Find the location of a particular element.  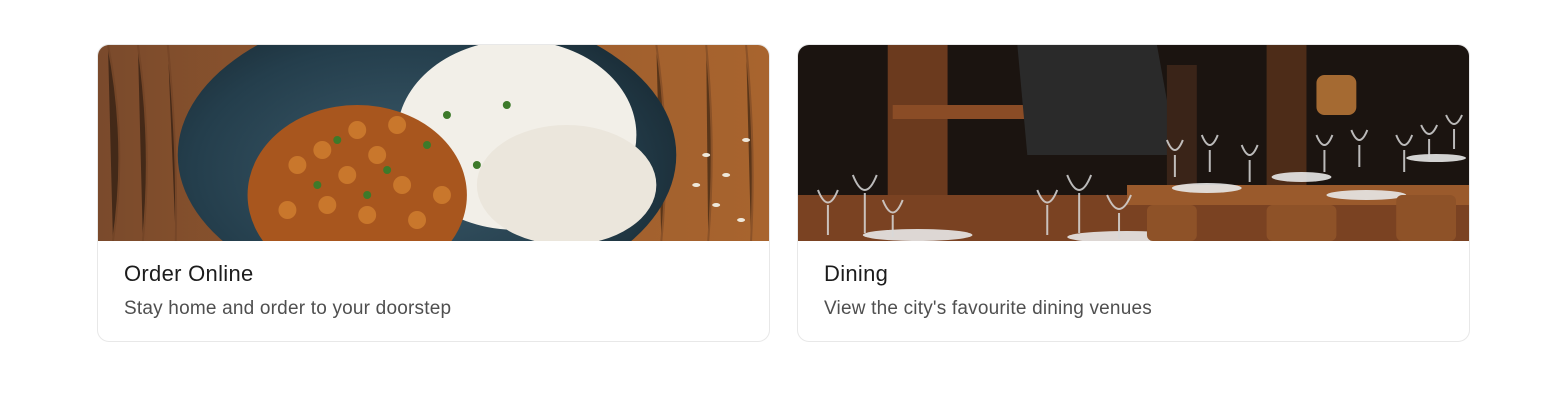

card-subtitle: View the city's favourite dining venues is located at coordinates (988, 308).